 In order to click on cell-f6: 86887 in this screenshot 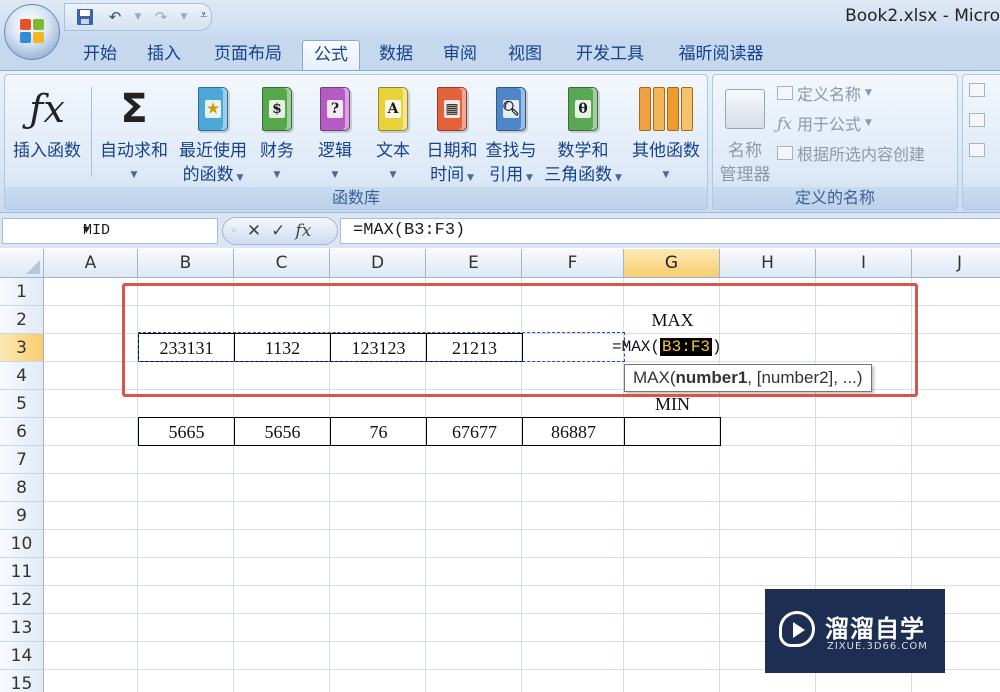, I will do `click(573, 431)`.